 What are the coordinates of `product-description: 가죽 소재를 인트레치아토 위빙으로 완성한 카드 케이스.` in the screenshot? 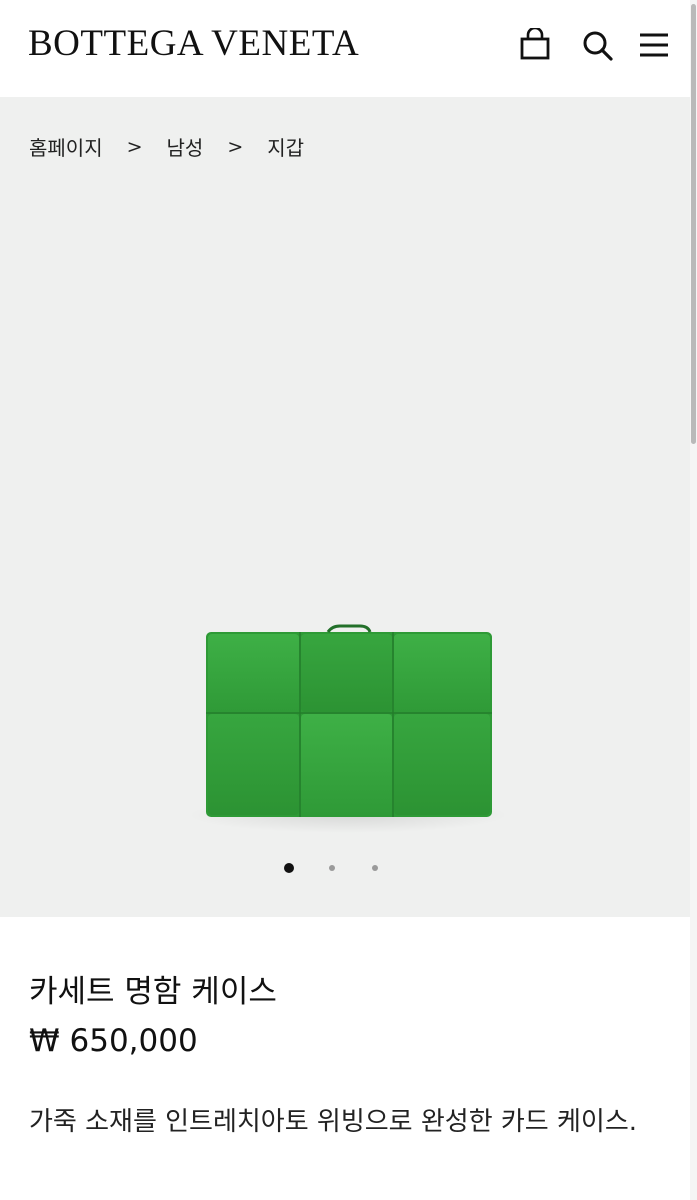 It's located at (333, 1122).